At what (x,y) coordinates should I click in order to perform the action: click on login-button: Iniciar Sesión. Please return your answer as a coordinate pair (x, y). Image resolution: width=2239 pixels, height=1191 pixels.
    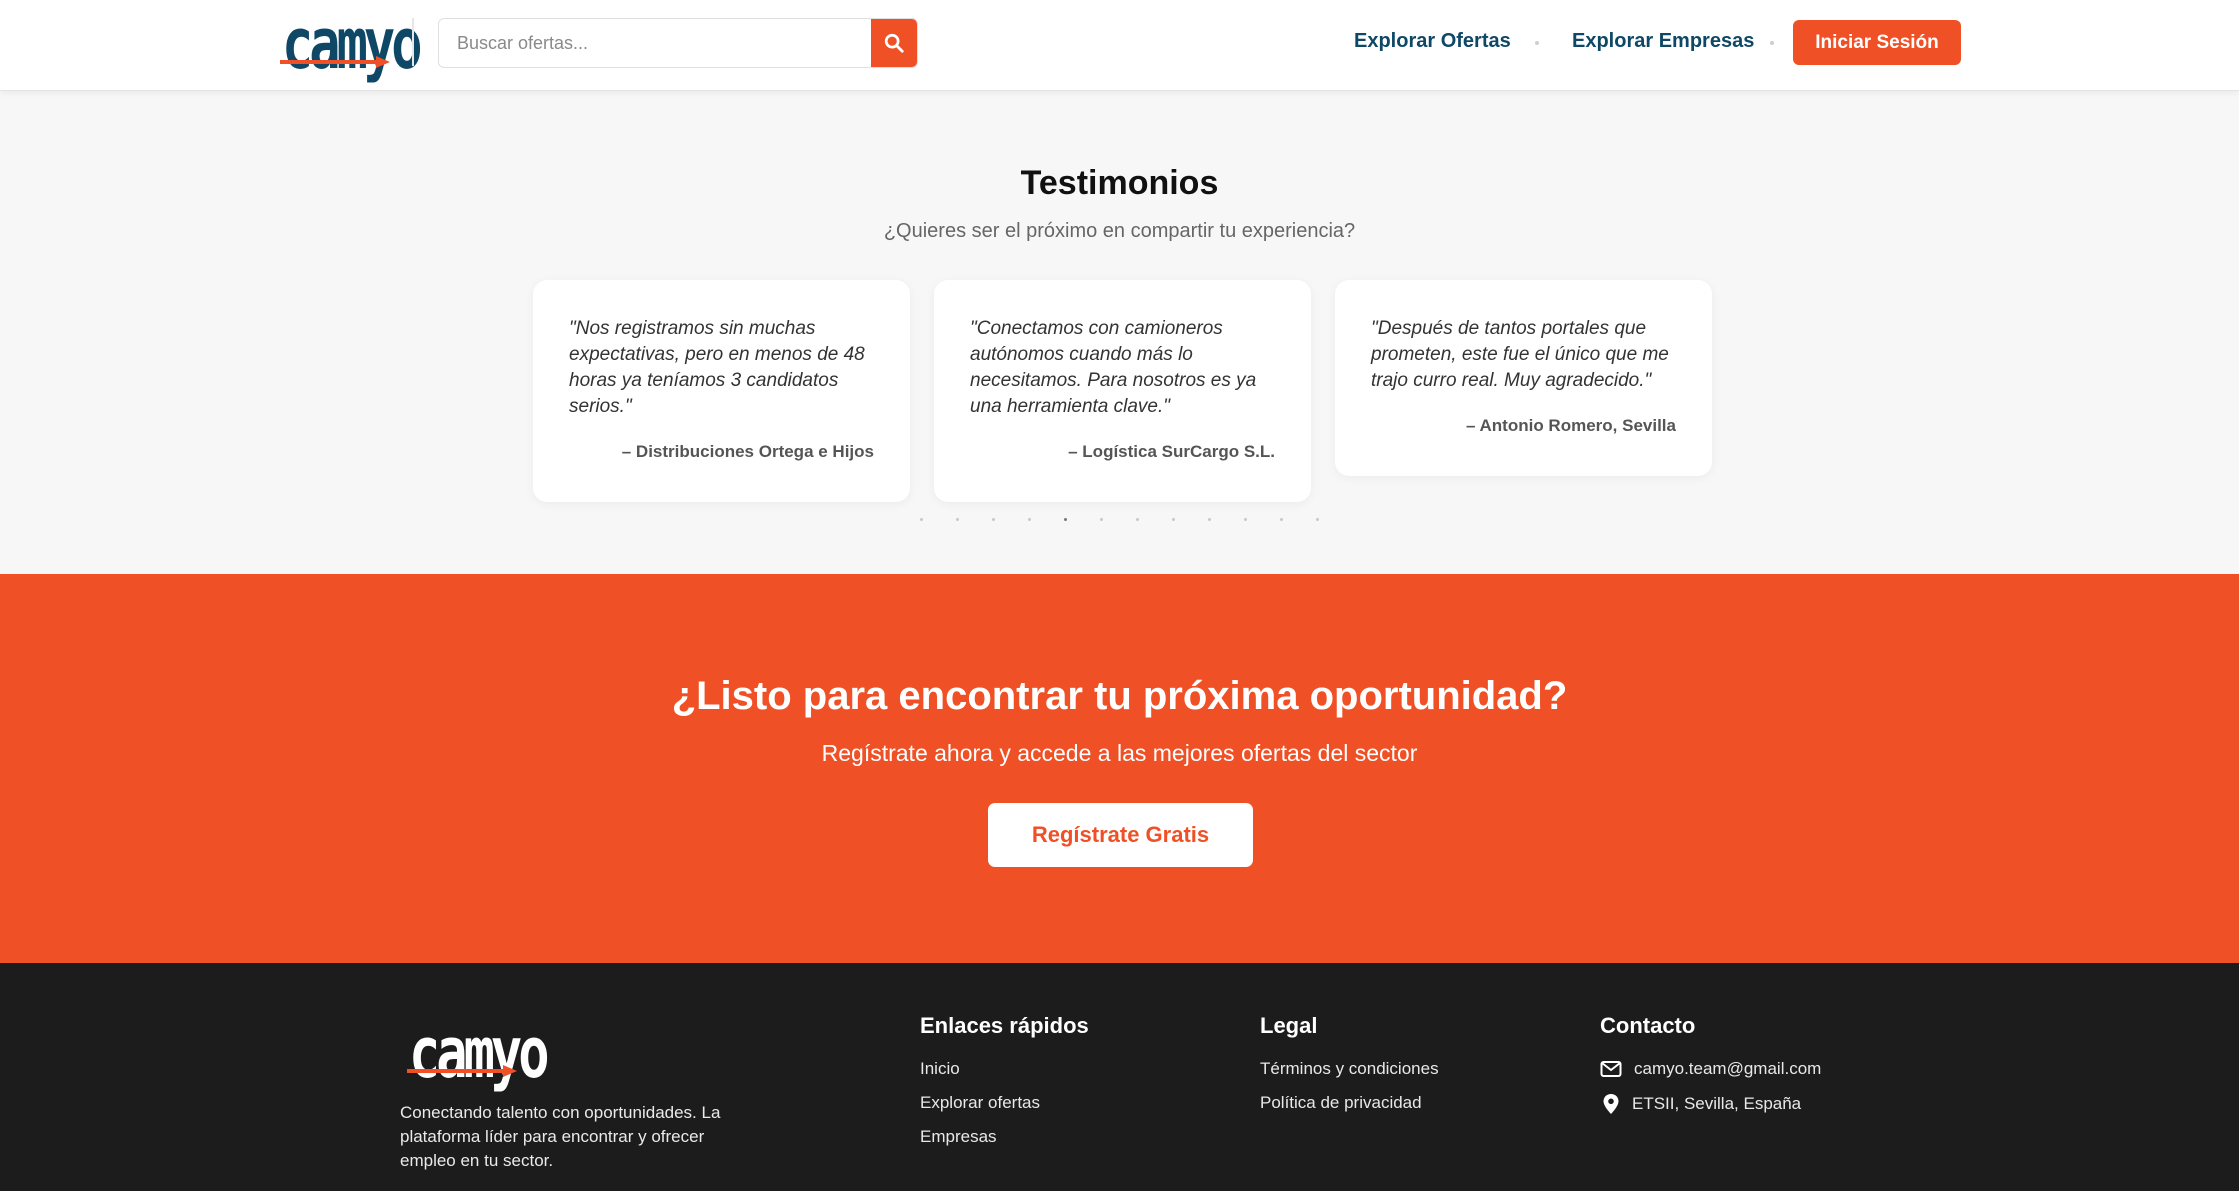
    Looking at the image, I should click on (1877, 42).